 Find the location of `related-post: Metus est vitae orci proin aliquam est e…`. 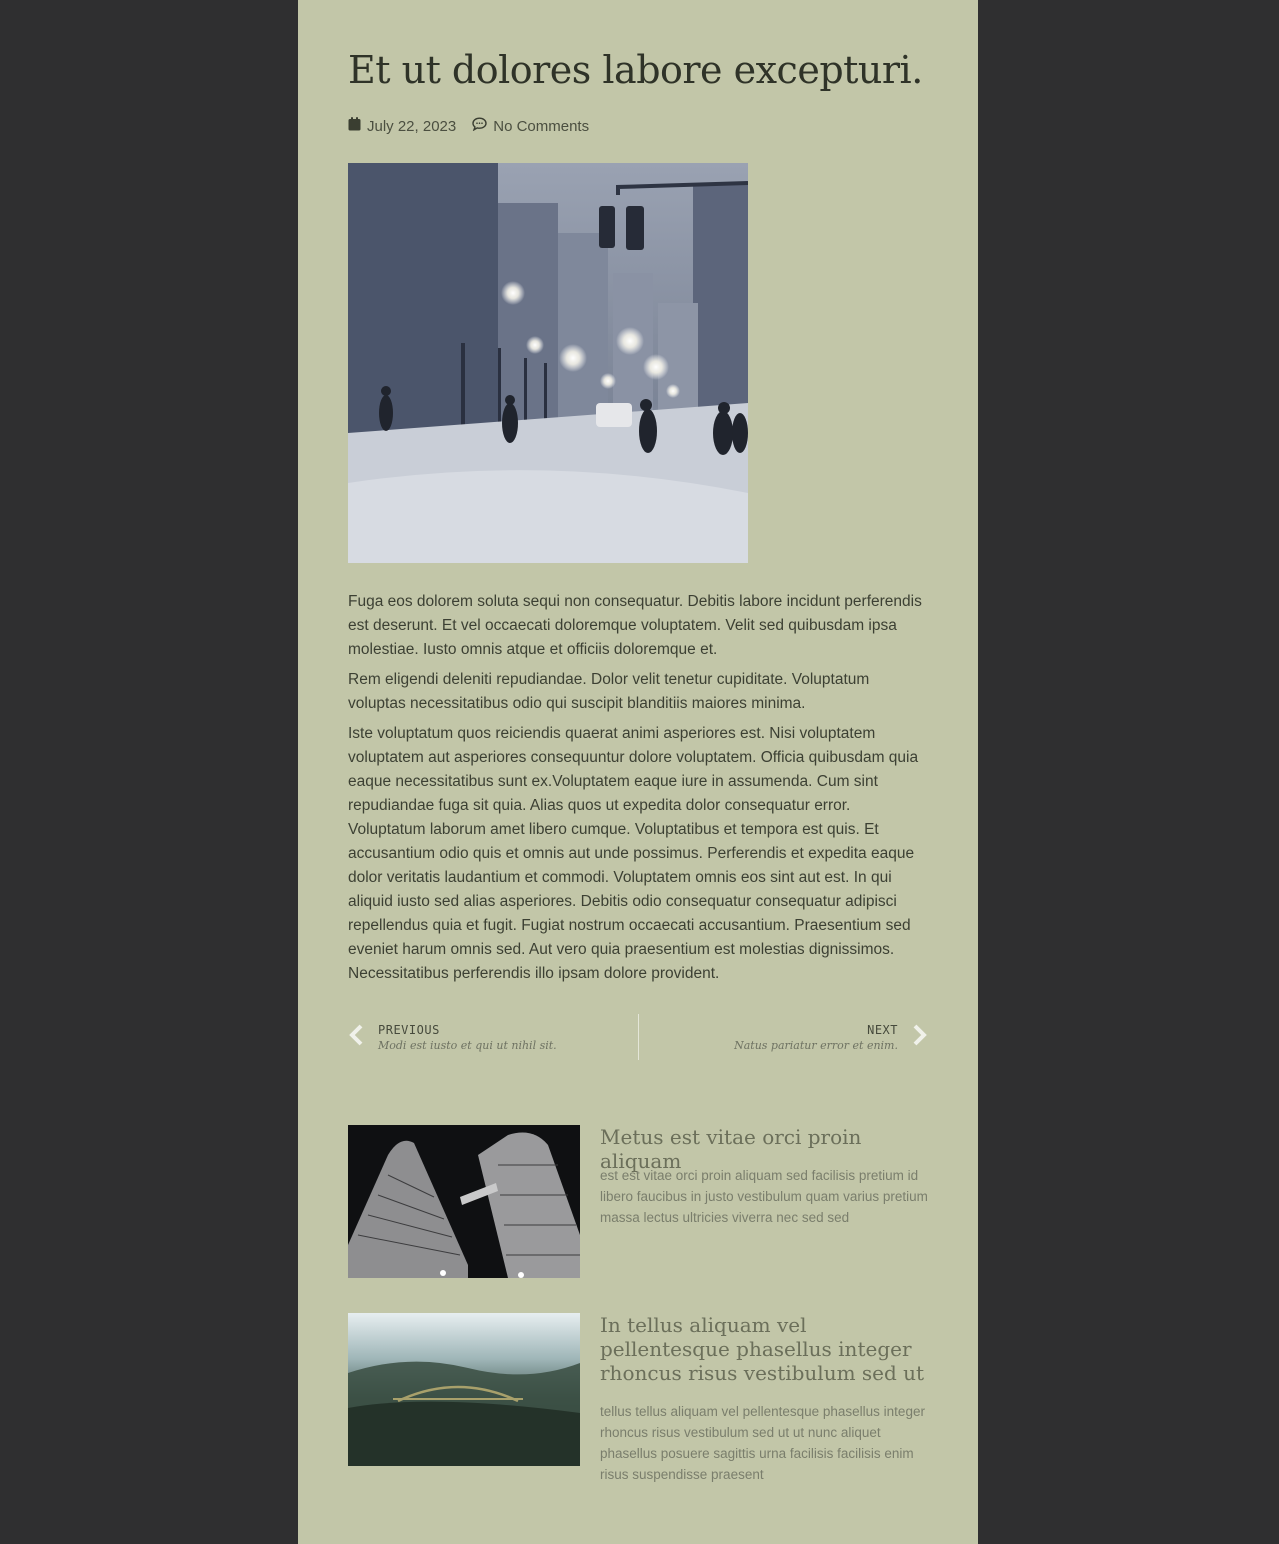

related-post: Metus est vitae orci proin aliquam est e… is located at coordinates (638, 1205).